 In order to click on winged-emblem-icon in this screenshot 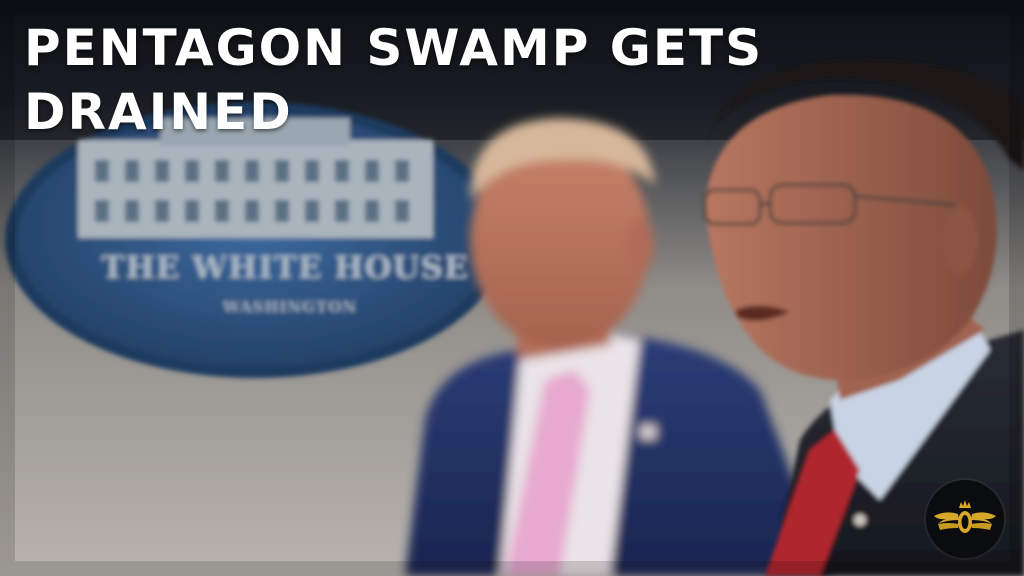, I will do `click(965, 519)`.